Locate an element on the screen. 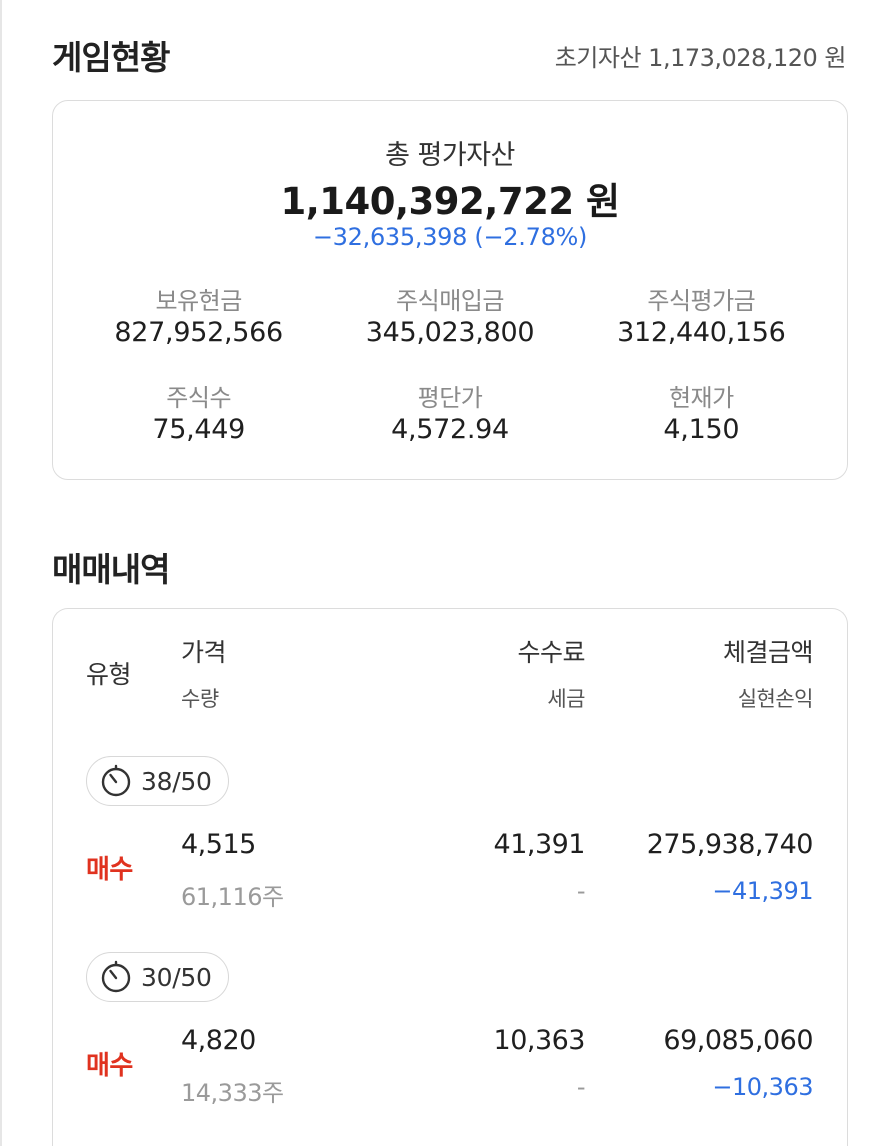 The height and width of the screenshot is (1146, 874). stat-label: 주식수 is located at coordinates (199, 398).